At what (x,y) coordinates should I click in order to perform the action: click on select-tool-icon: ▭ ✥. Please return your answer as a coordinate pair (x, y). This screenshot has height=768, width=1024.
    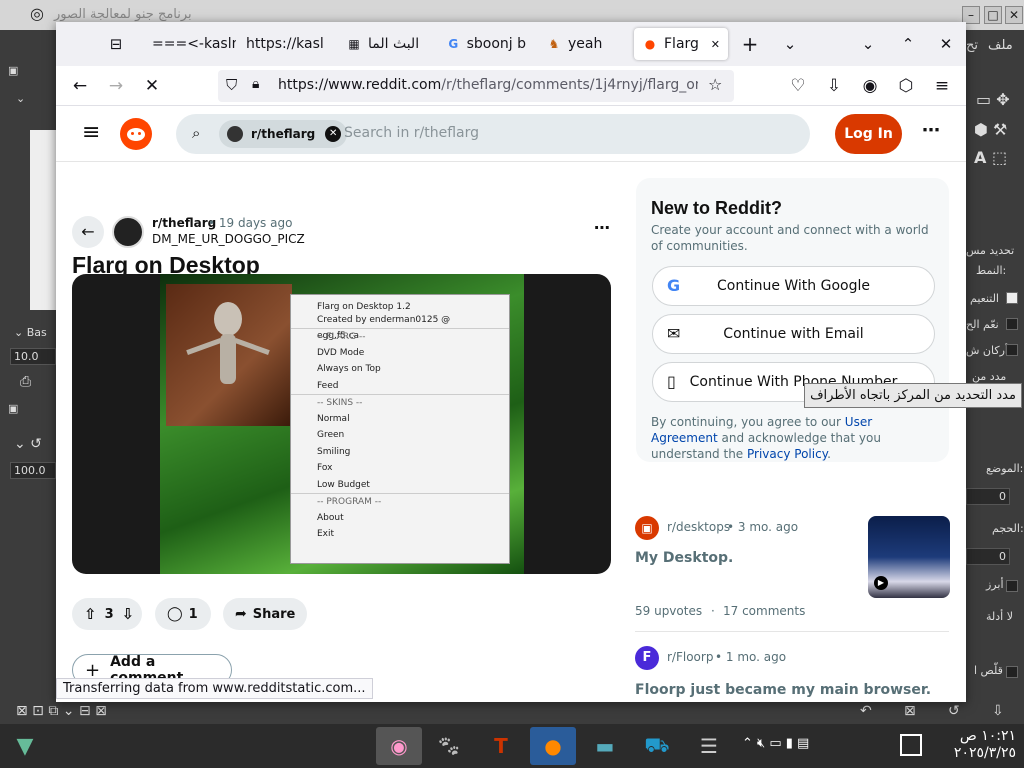
    Looking at the image, I should click on (993, 99).